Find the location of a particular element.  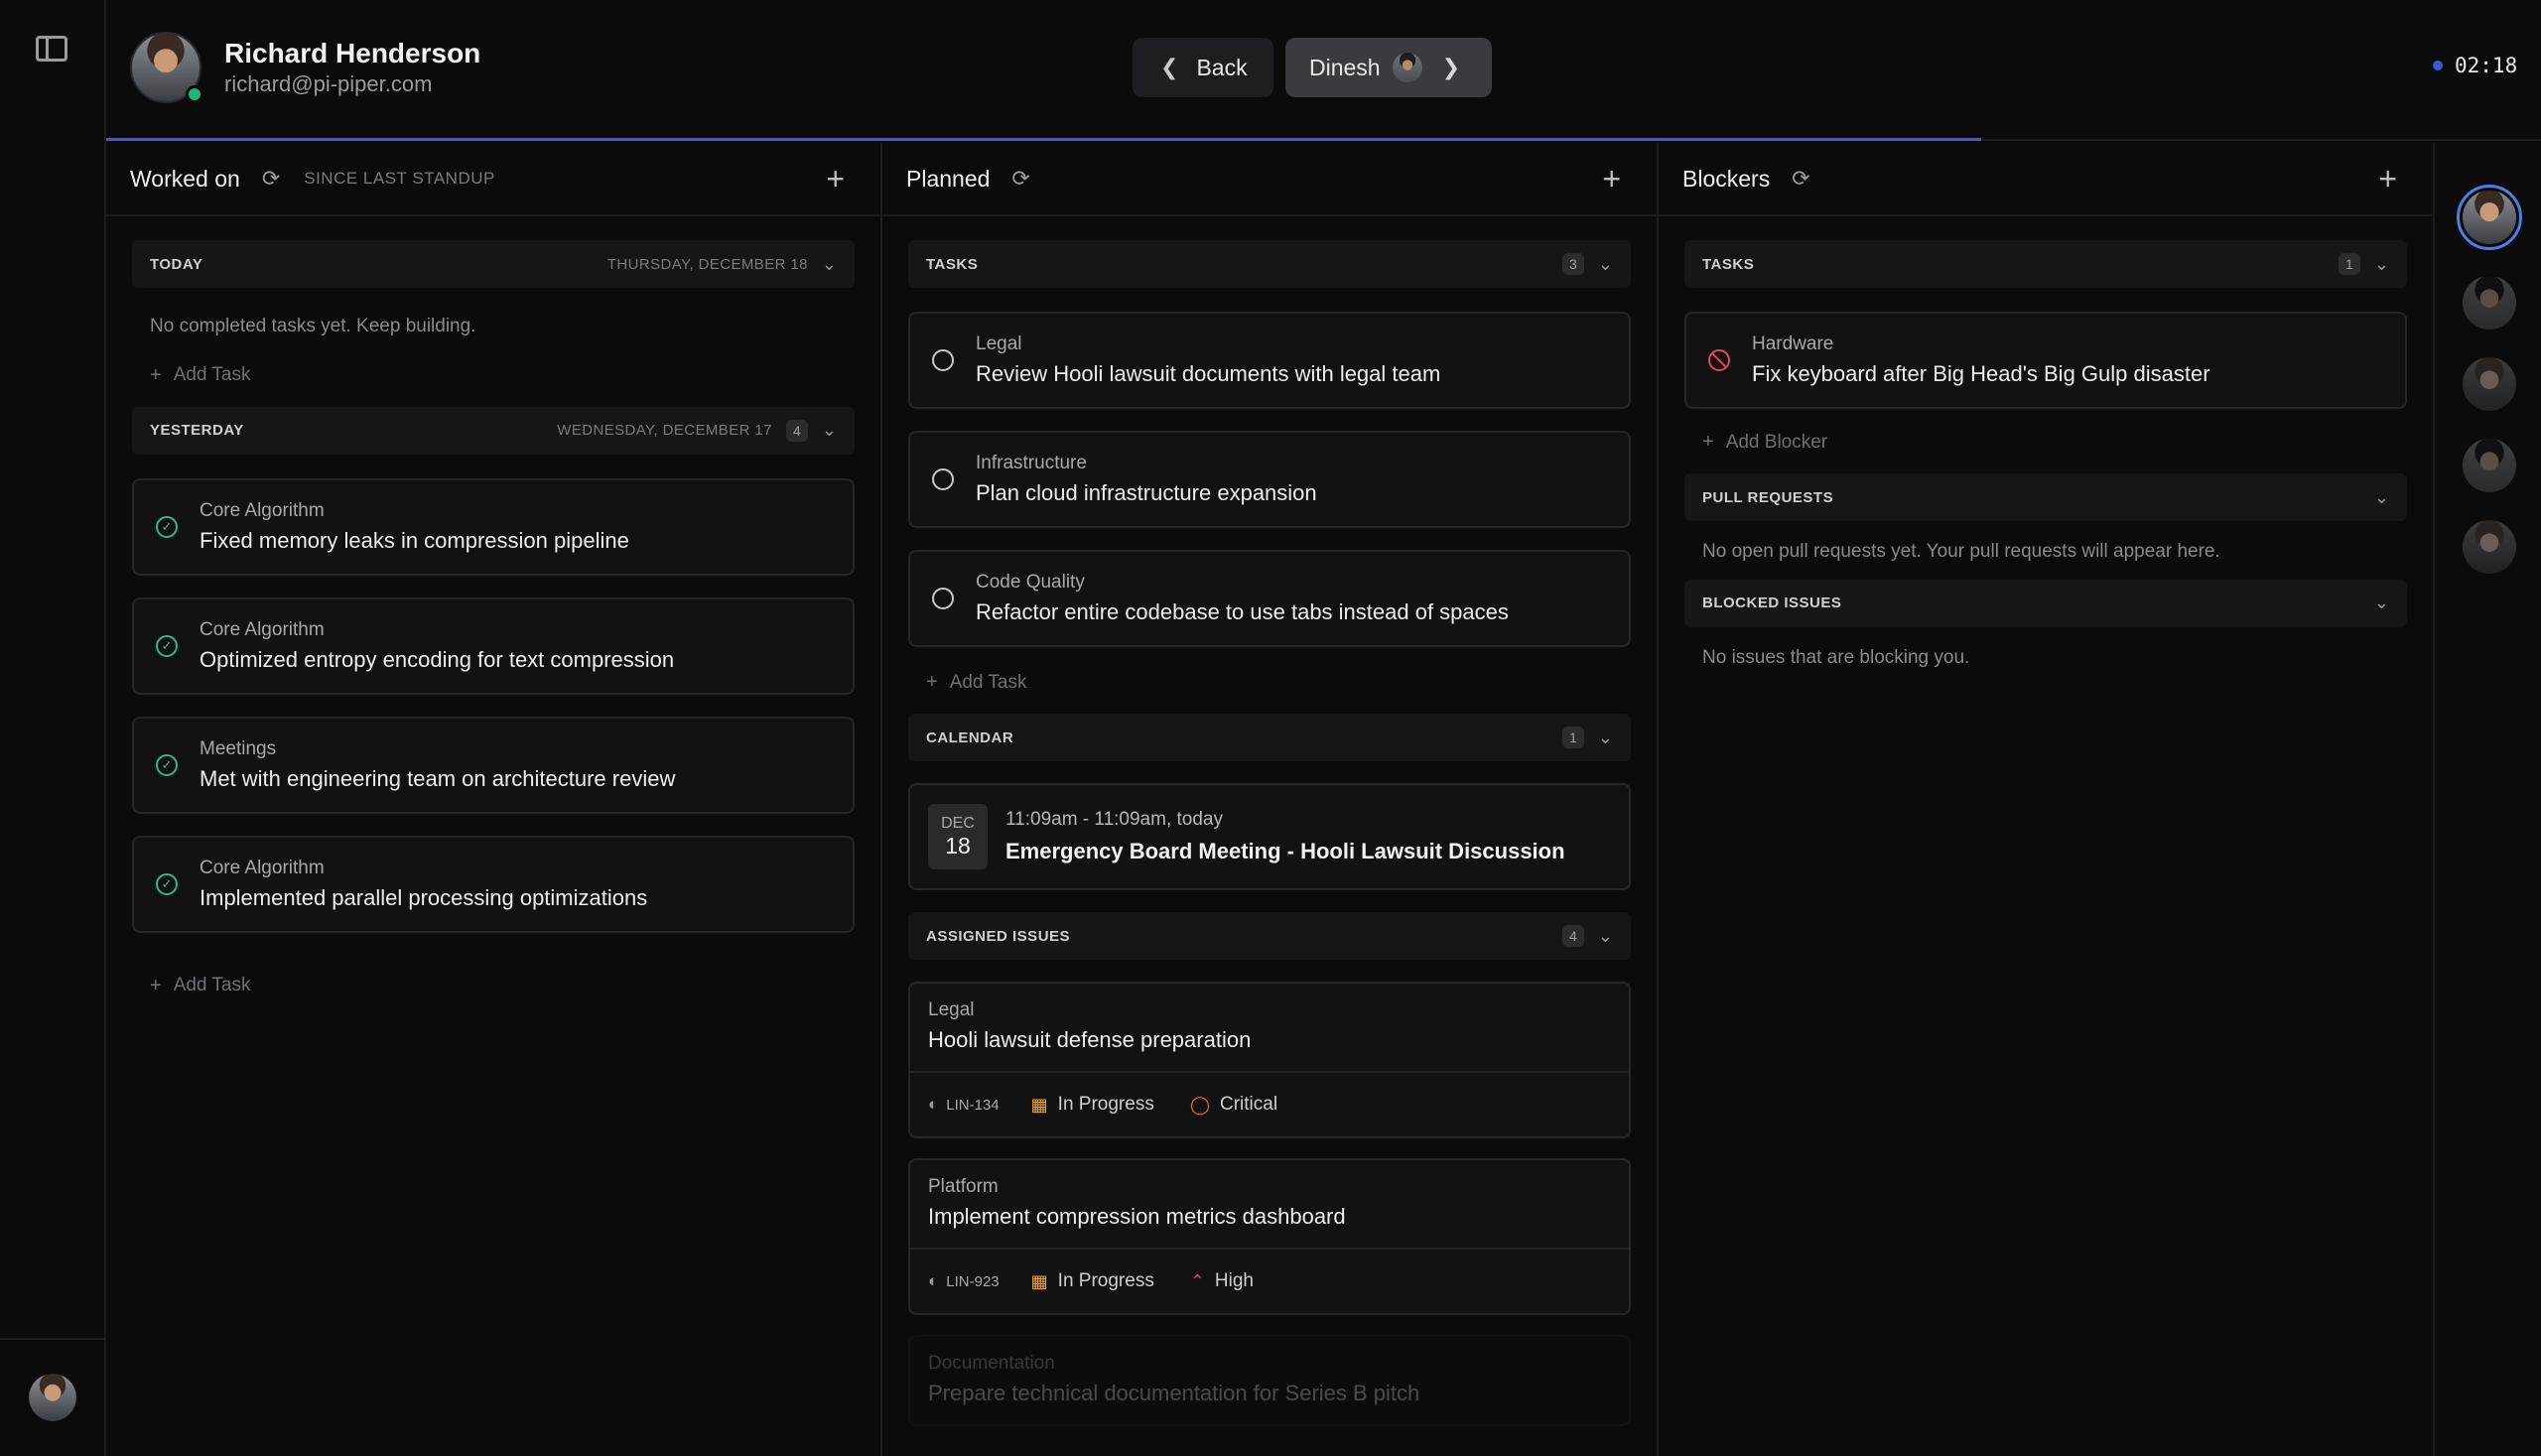

standup-progress-bar is located at coordinates (1043, 139).